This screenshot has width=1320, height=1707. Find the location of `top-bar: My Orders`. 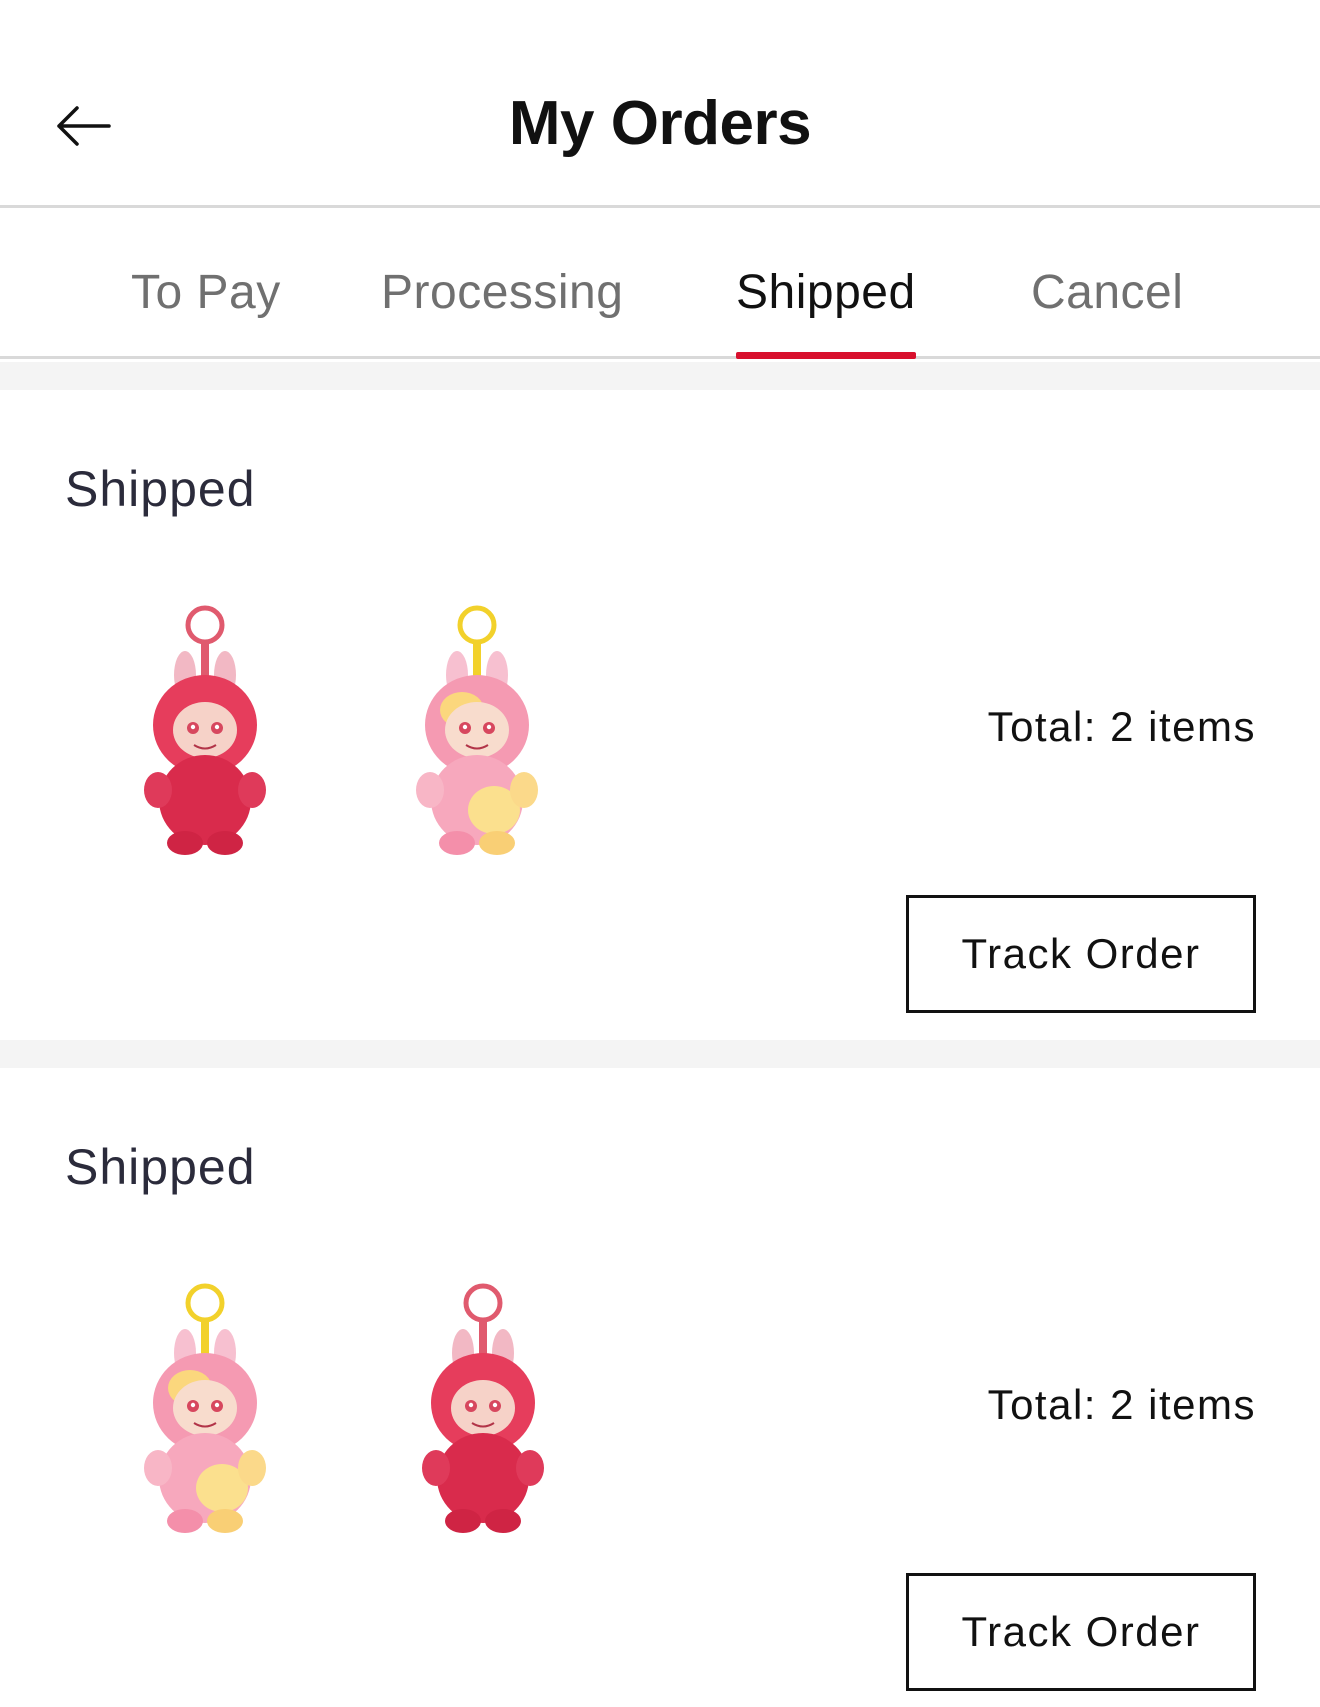

top-bar: My Orders is located at coordinates (660, 104).